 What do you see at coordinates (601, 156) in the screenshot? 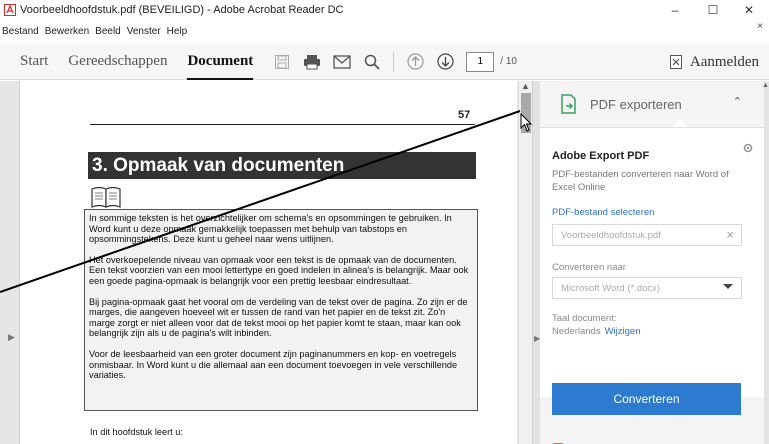
I see `card-title: Adobe Export PDF` at bounding box center [601, 156].